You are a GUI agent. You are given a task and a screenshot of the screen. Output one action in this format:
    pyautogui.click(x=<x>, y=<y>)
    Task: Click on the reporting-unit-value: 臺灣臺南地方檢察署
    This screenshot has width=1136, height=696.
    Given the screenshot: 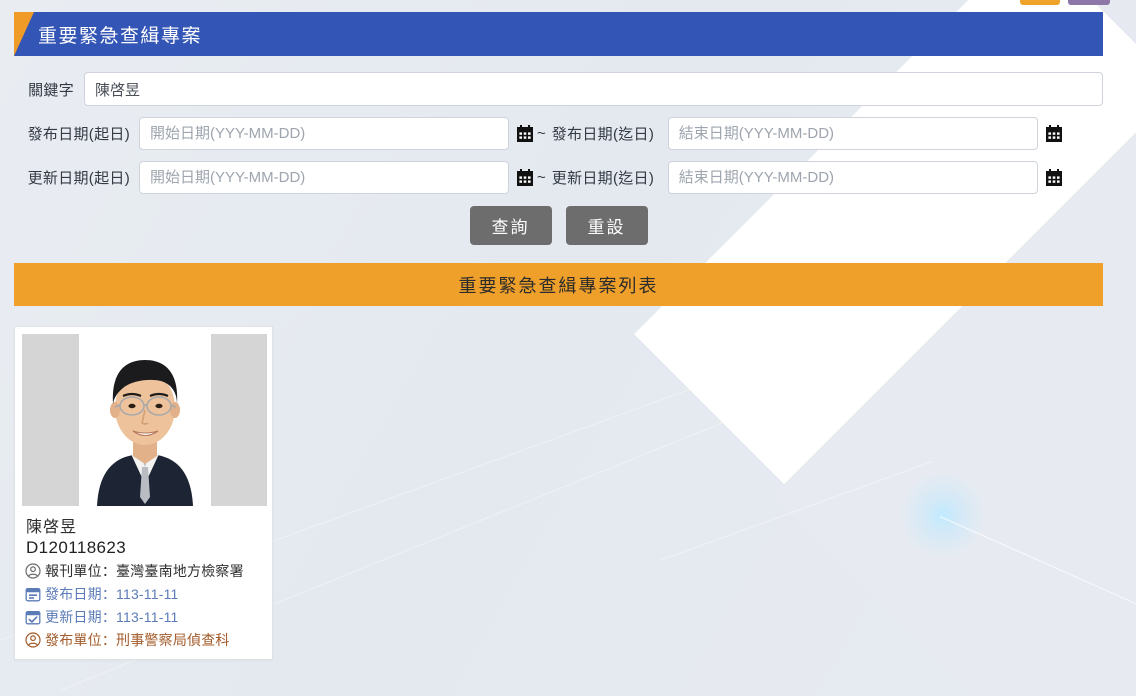 What is the action you would take?
    pyautogui.click(x=180, y=571)
    